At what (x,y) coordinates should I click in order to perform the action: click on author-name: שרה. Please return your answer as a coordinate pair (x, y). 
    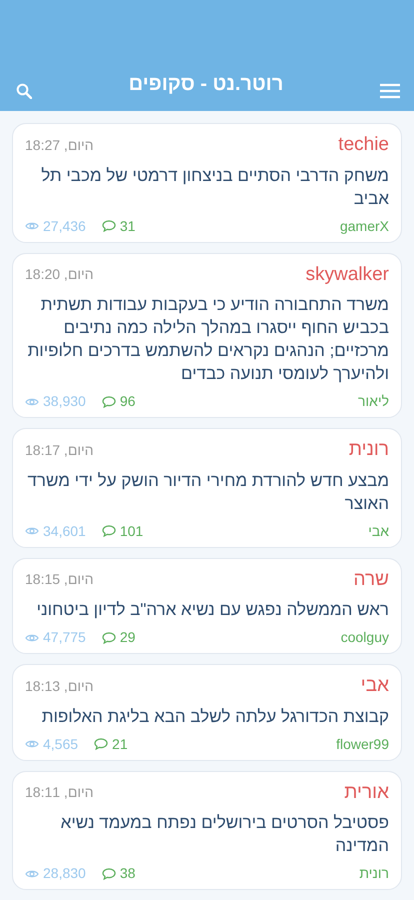
    Looking at the image, I should click on (371, 580).